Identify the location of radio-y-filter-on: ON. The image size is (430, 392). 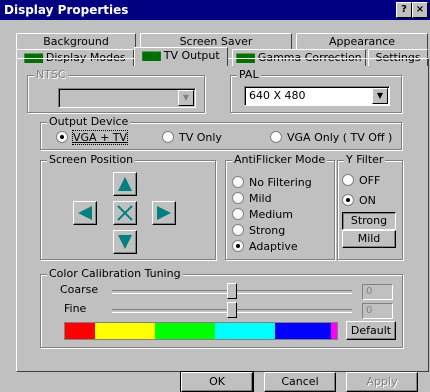
(359, 200).